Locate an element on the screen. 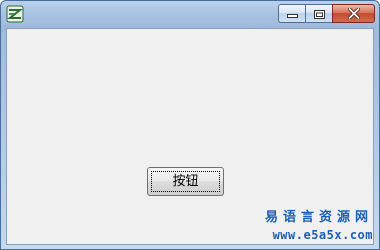 The image size is (380, 250). close-icon is located at coordinates (353, 13).